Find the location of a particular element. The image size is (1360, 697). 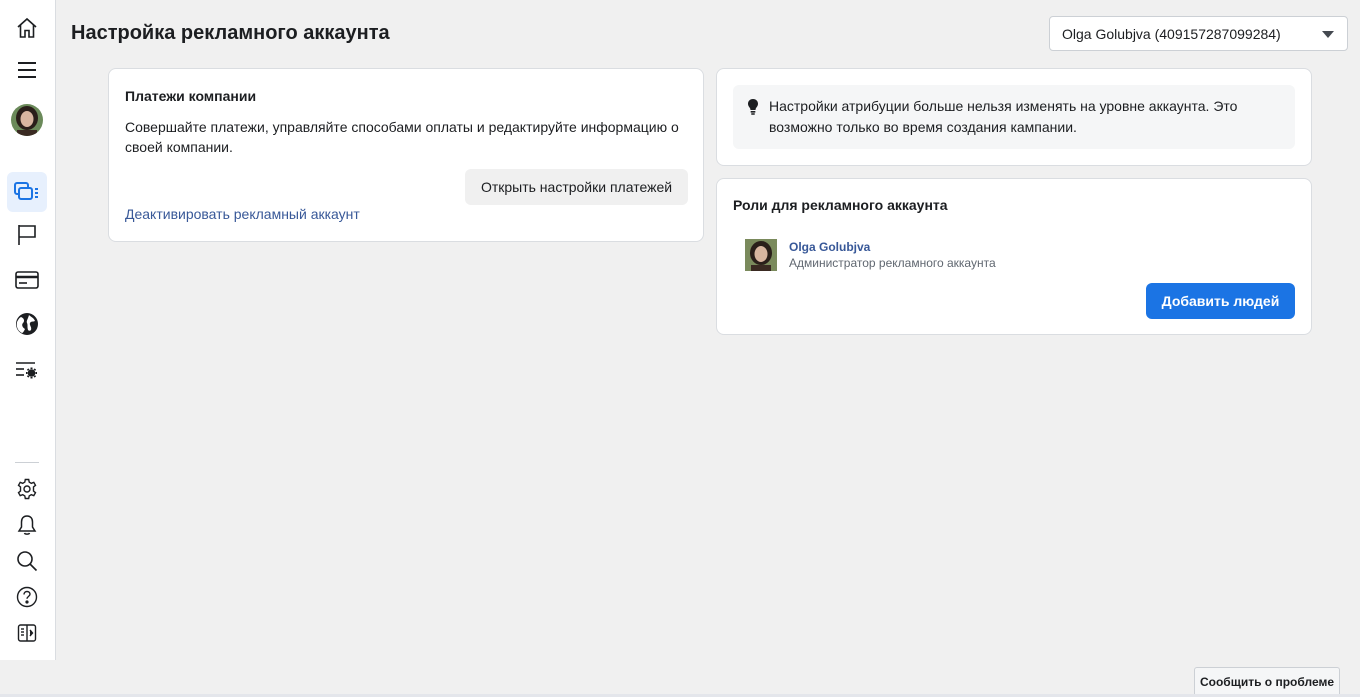

home-button is located at coordinates (27, 28).